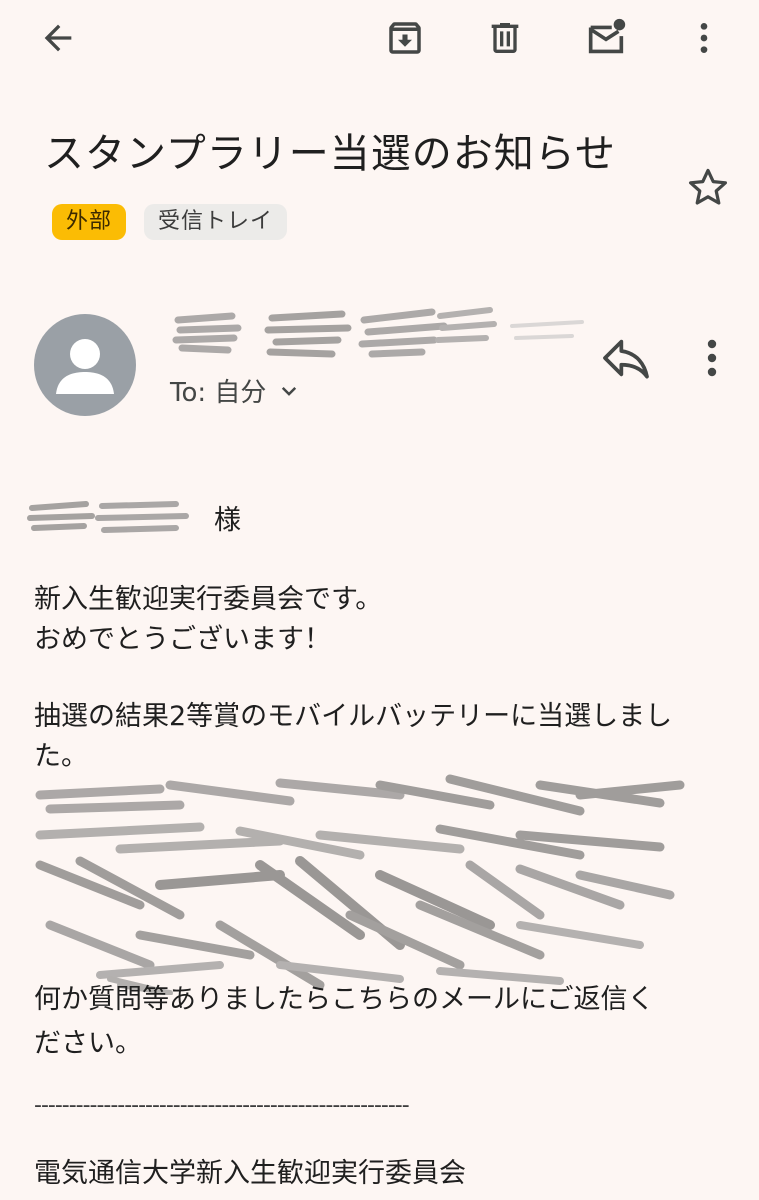  What do you see at coordinates (182, 639) in the screenshot?
I see `body-line-2: おめでとうございます！` at bounding box center [182, 639].